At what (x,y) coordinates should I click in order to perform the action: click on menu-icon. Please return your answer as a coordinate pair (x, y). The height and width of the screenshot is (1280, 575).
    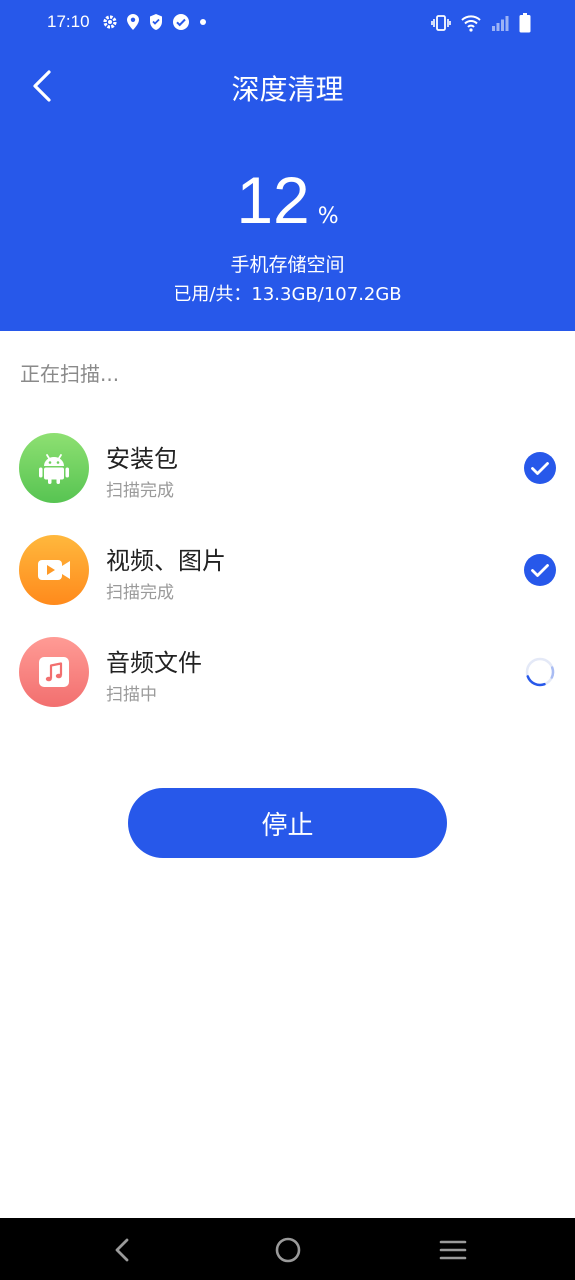
    Looking at the image, I should click on (453, 1250).